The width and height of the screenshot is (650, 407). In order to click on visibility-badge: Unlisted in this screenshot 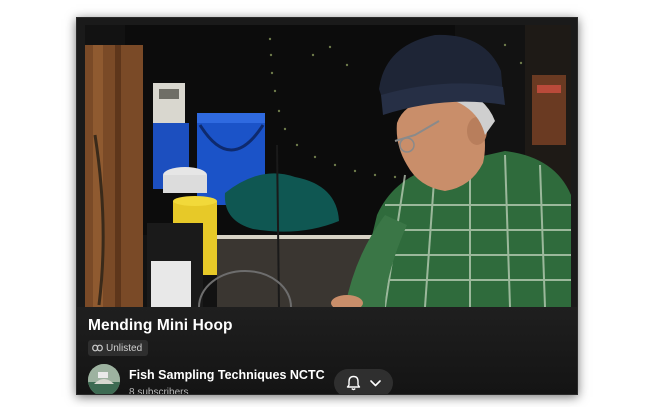, I will do `click(118, 348)`.